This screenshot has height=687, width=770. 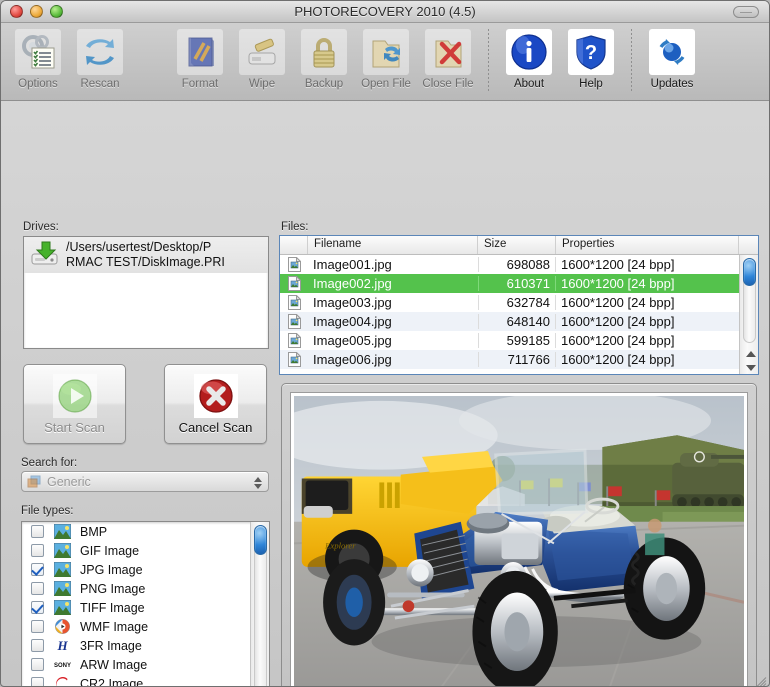 I want to click on toolbar-label-close-file: Close File, so click(x=448, y=84).